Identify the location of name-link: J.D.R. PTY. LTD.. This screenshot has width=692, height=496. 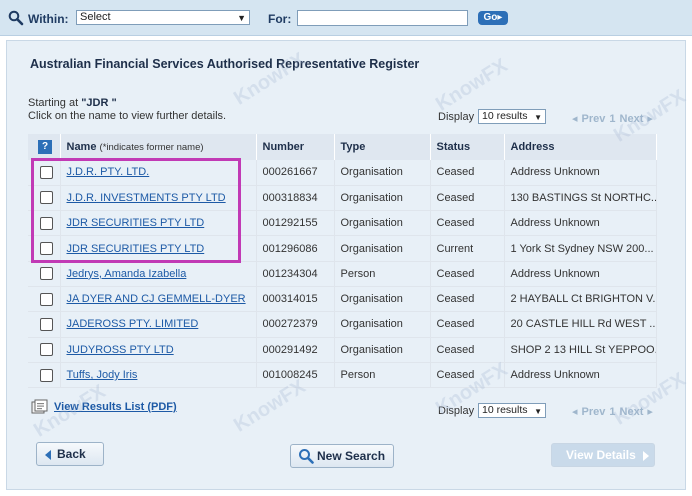
(108, 172).